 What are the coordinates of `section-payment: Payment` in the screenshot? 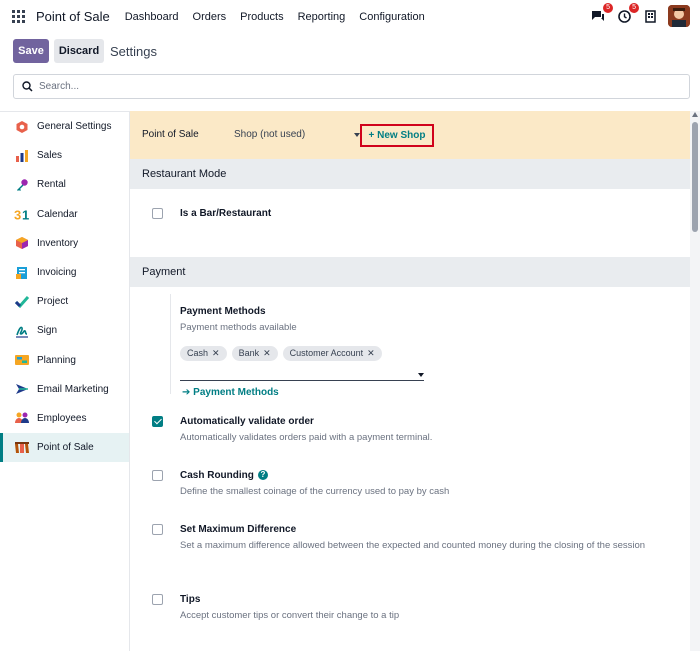 It's located at (410, 272).